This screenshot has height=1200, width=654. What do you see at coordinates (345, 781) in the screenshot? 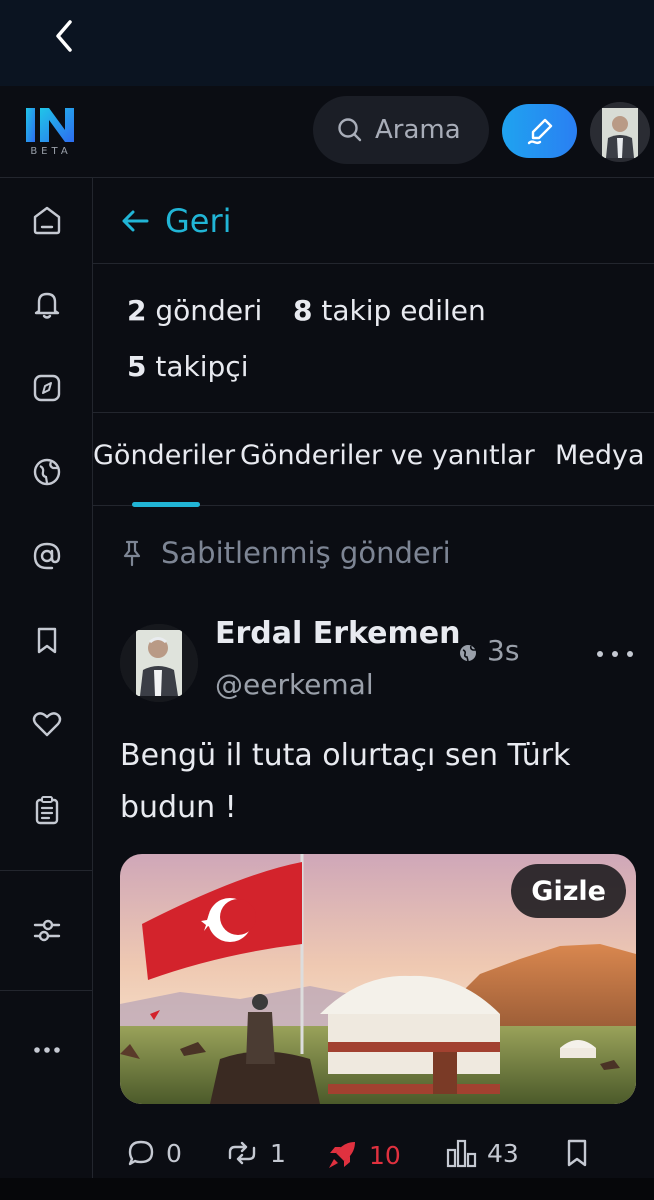
I see `post-content: Bengü il tuta olurtaçı sen Türk budun !` at bounding box center [345, 781].